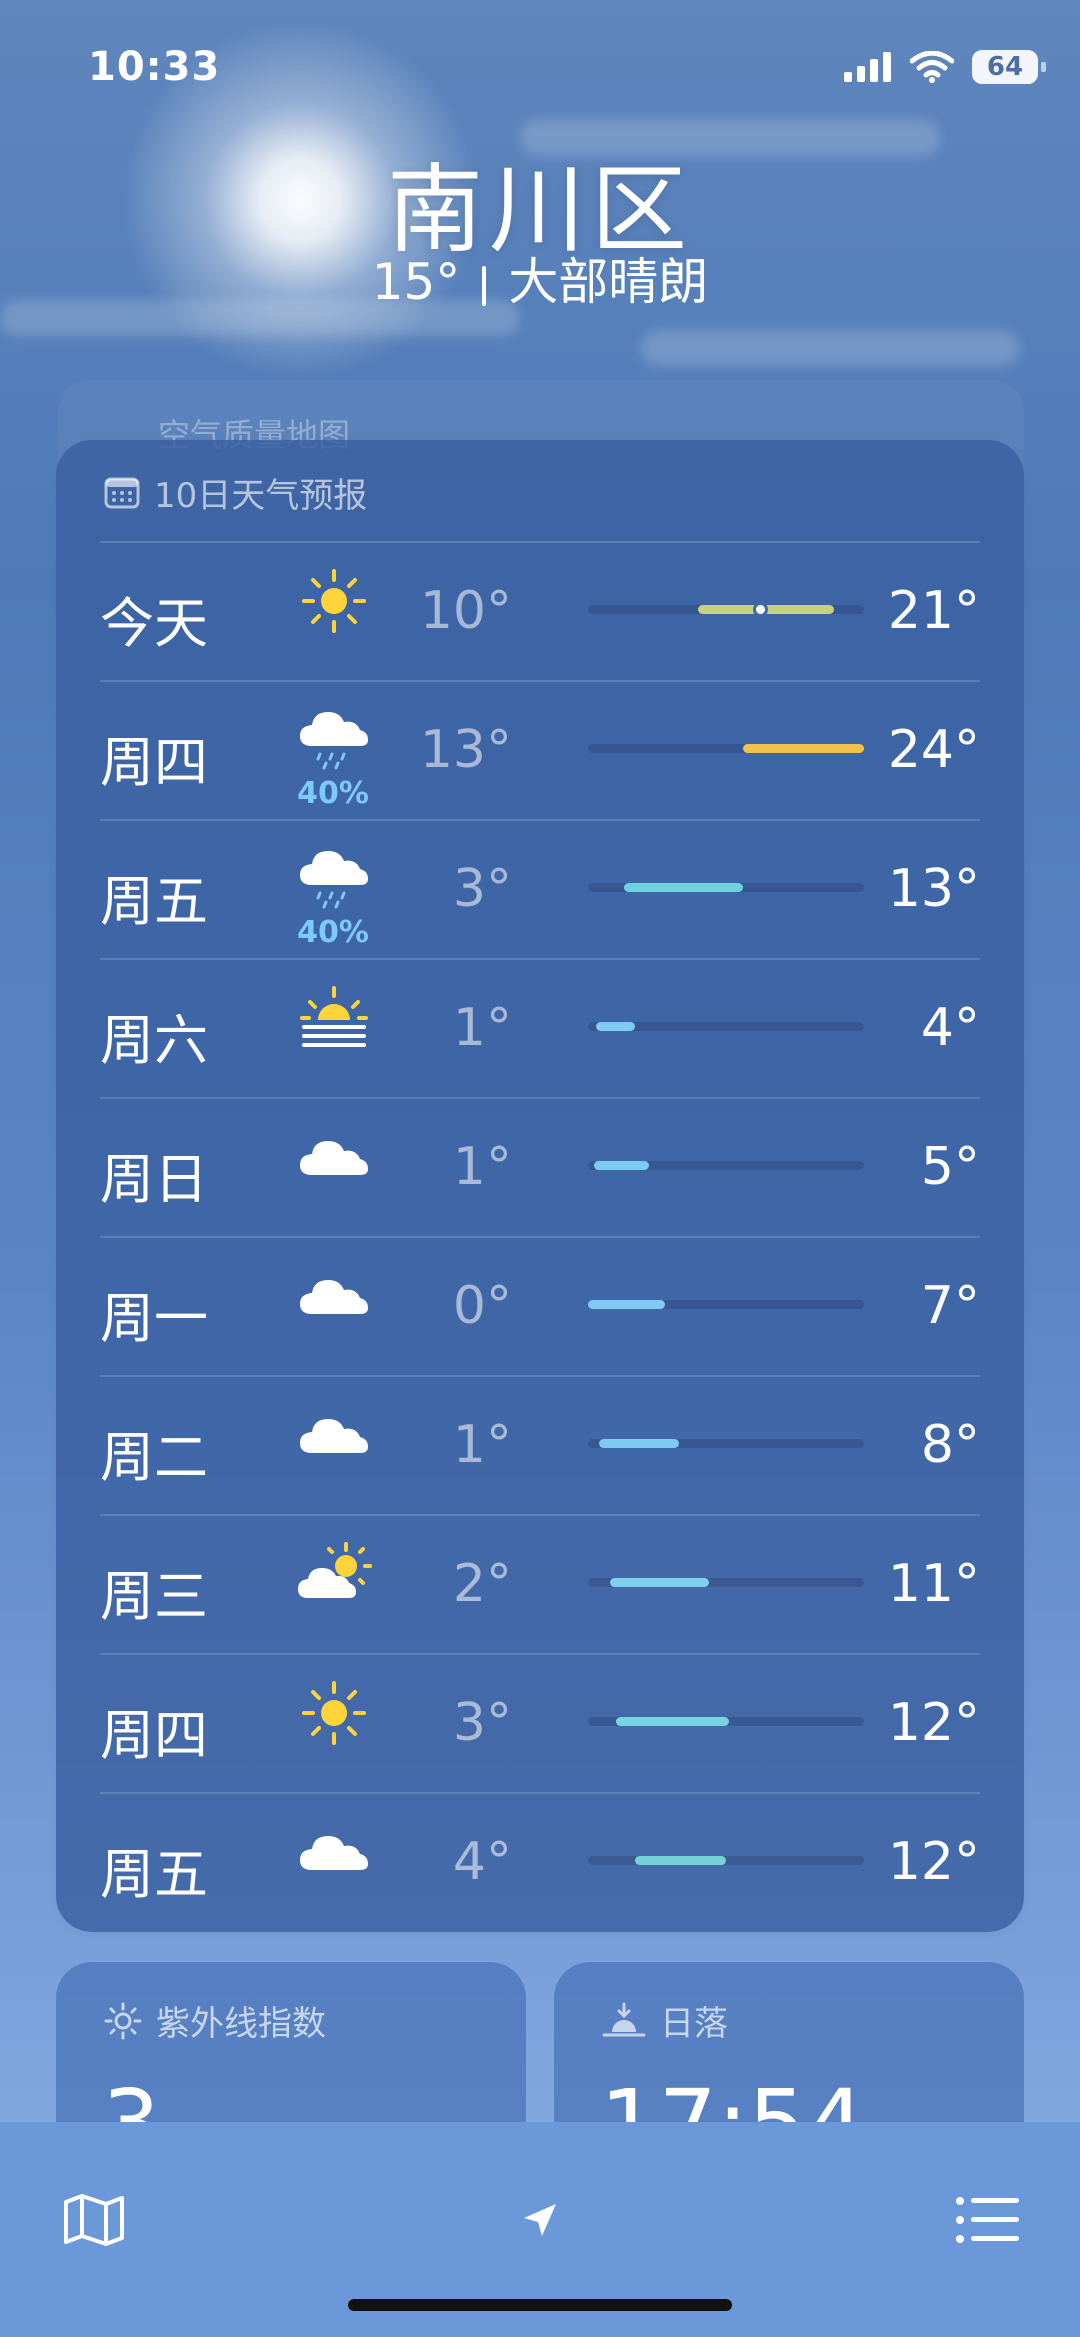  I want to click on current-condition: 大部晴朗, so click(608, 282).